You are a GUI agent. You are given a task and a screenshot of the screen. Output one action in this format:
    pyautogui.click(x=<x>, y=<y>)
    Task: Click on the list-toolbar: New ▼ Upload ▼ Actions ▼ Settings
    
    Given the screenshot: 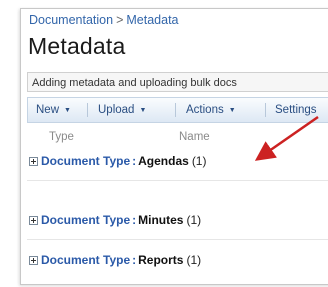 What is the action you would take?
    pyautogui.click(x=177, y=110)
    